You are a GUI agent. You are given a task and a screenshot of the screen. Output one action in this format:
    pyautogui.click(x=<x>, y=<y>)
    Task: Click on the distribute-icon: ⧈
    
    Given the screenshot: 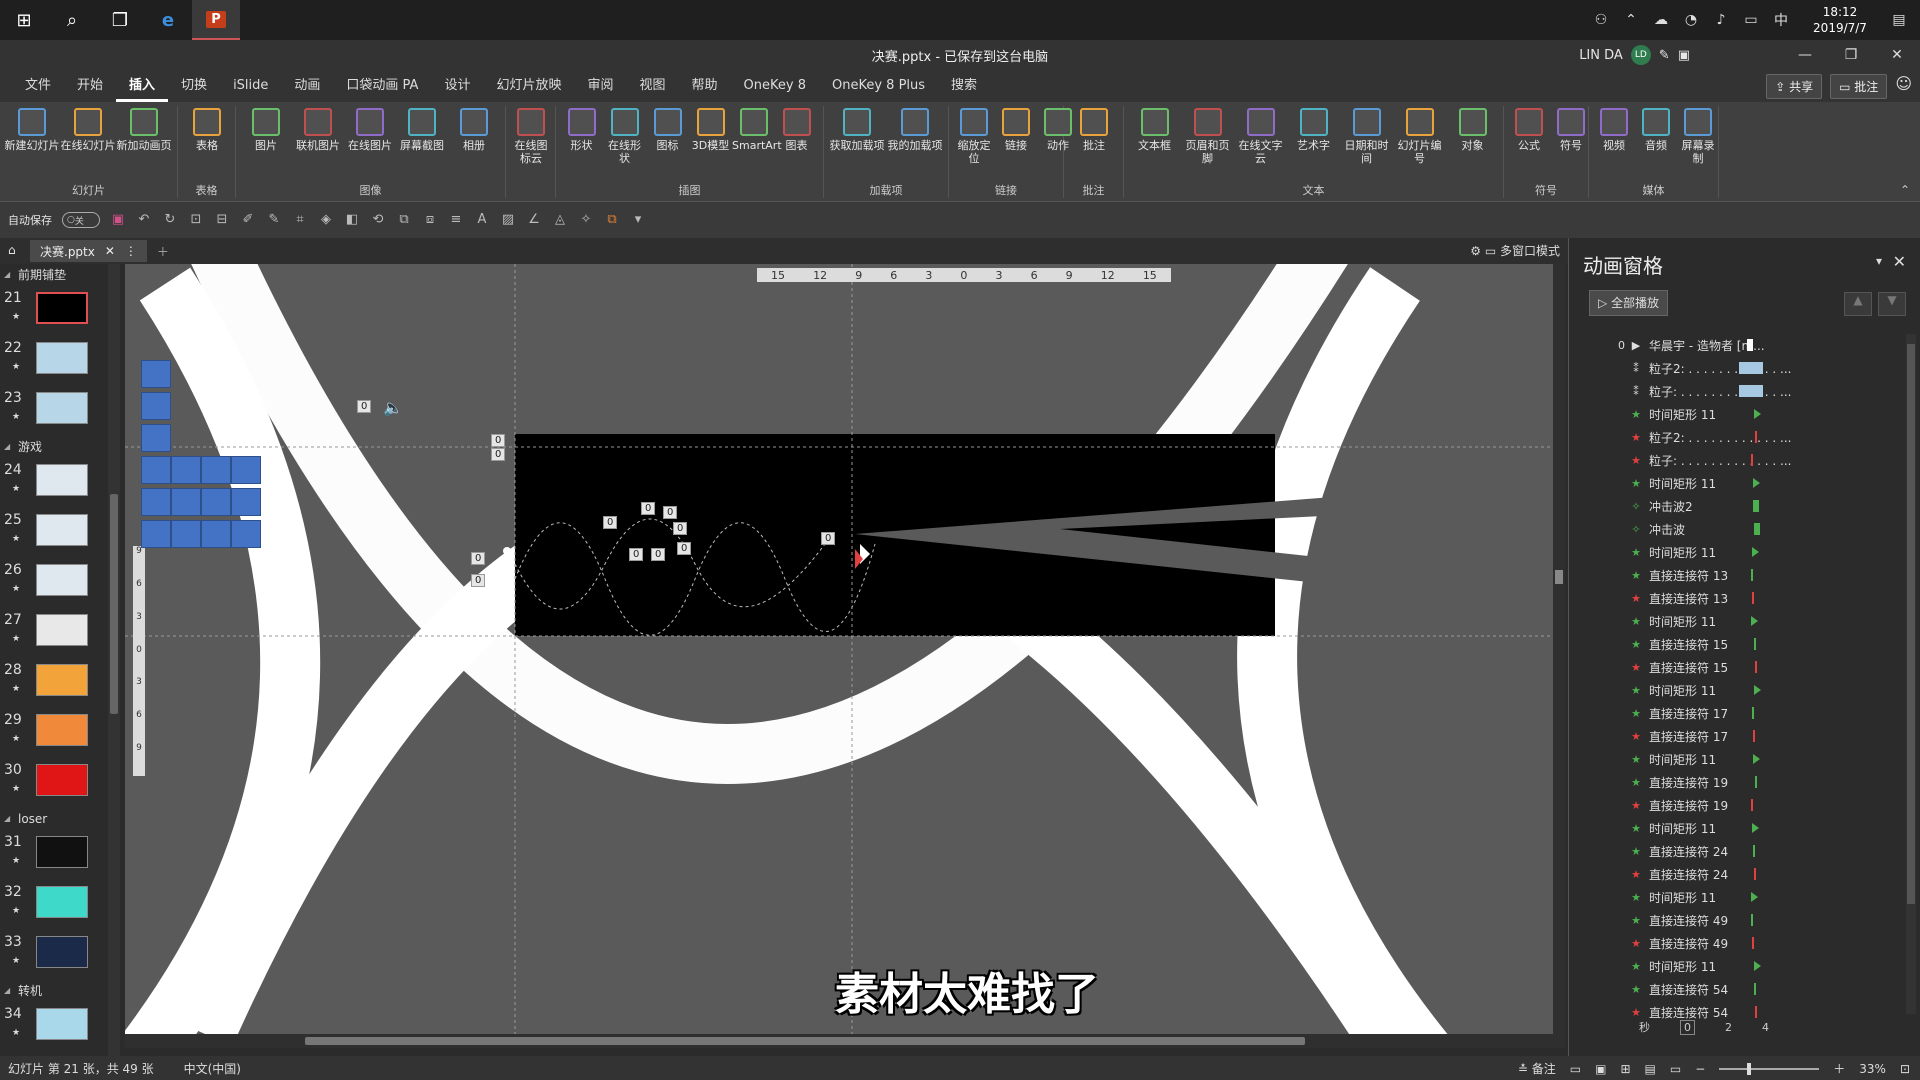 What is the action you would take?
    pyautogui.click(x=430, y=220)
    